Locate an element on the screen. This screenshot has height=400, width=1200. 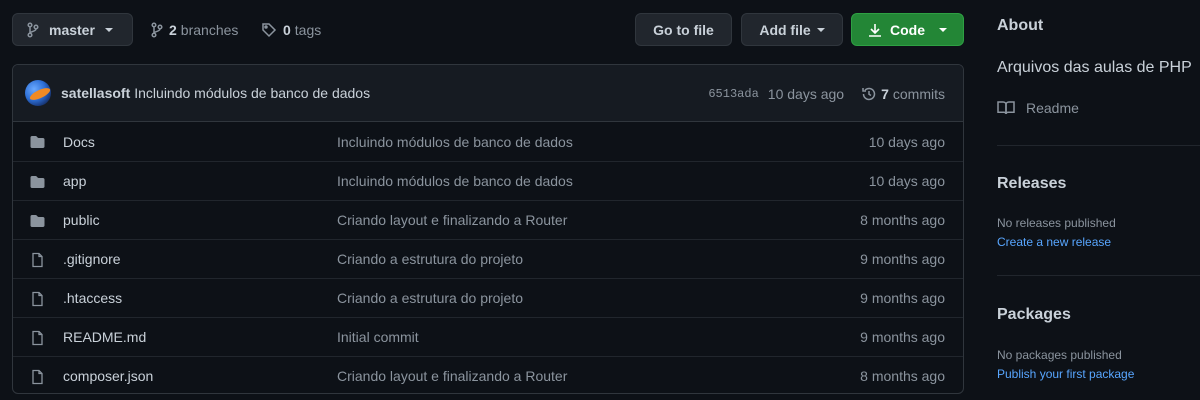
tags-count: 0 is located at coordinates (287, 29).